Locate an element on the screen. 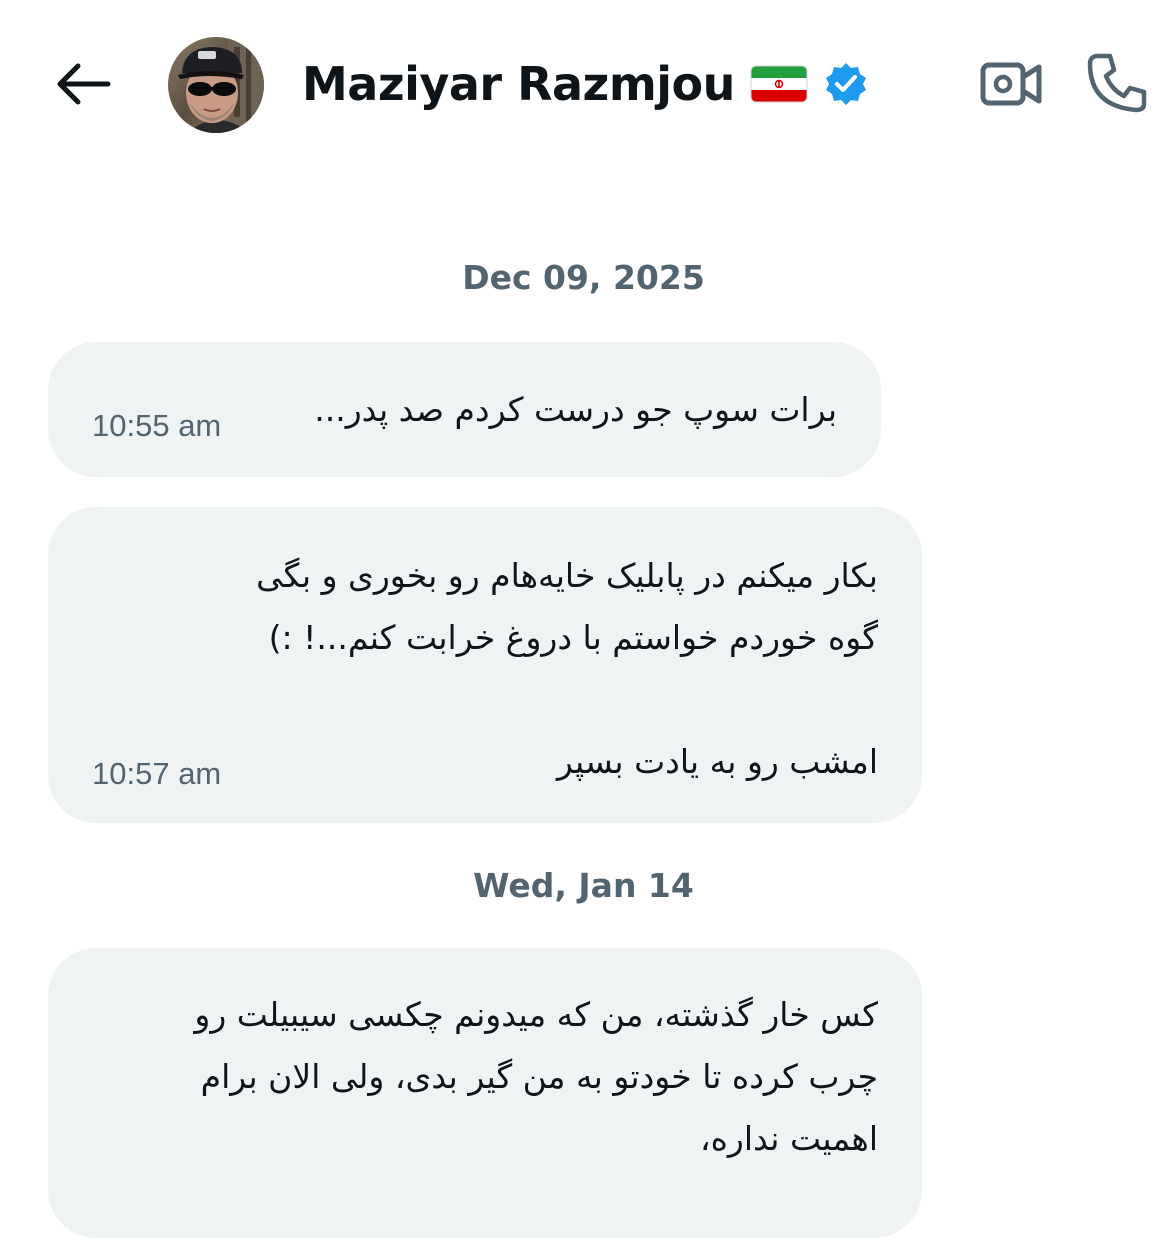 Image resolution: width=1167 pixels, height=1238 pixels. message-bubble: برات سوپ جو درست کردم صد پدر... 10:55 am is located at coordinates (464, 409).